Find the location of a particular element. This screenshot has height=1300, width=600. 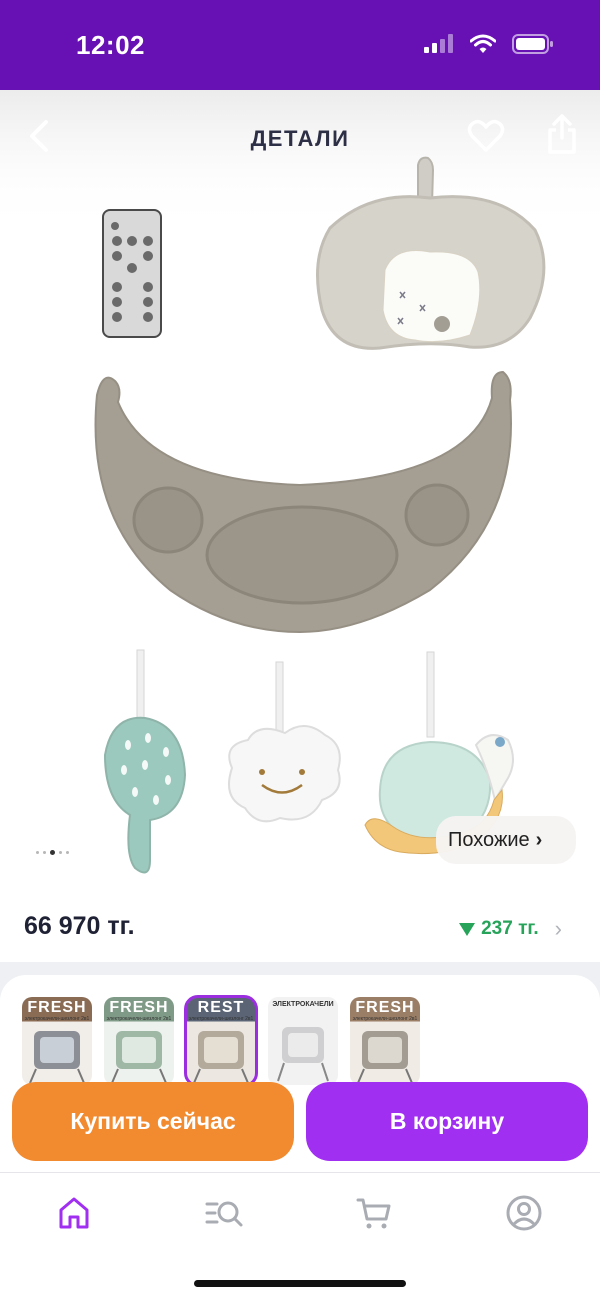

price-card: 66 970 тг. 237 тг. › is located at coordinates (300, 926).